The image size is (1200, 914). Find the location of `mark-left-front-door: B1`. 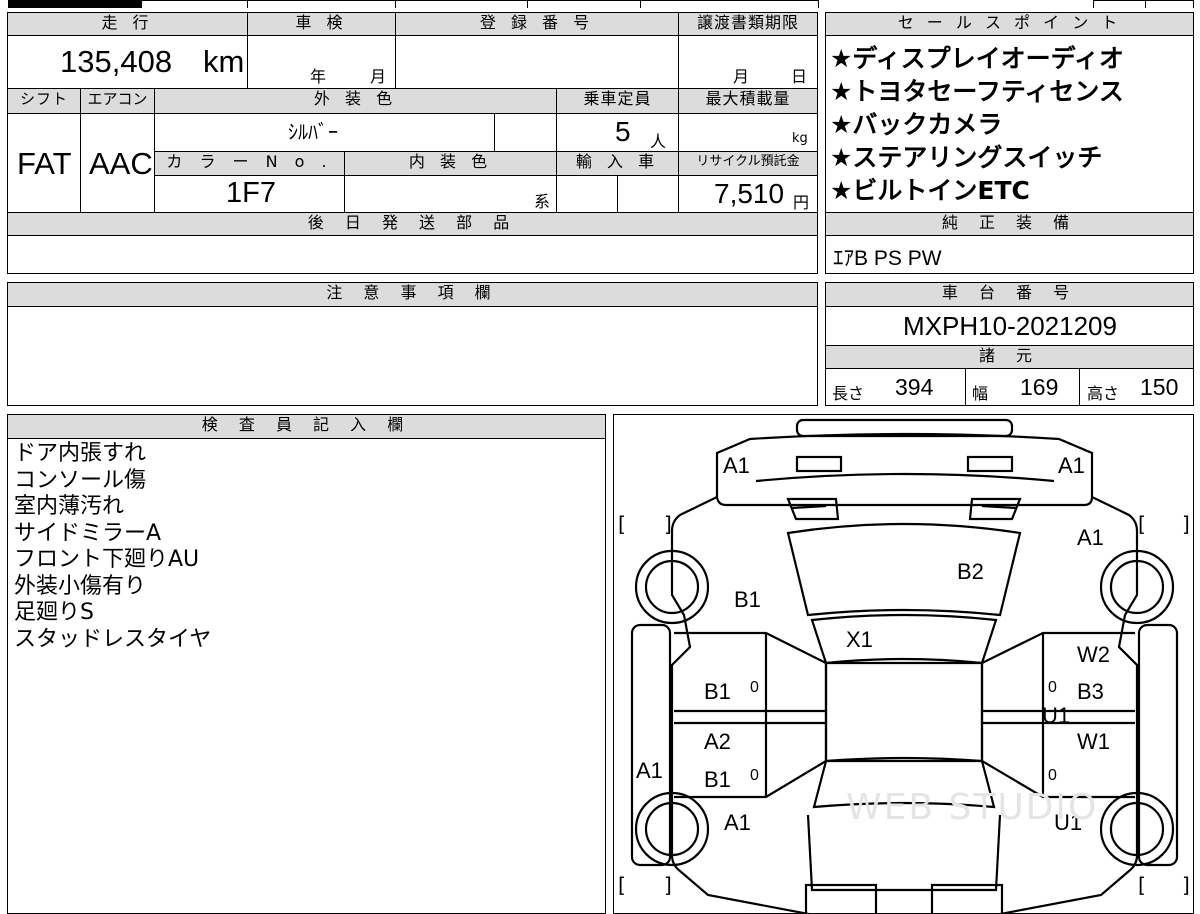

mark-left-front-door: B1 is located at coordinates (717, 691).